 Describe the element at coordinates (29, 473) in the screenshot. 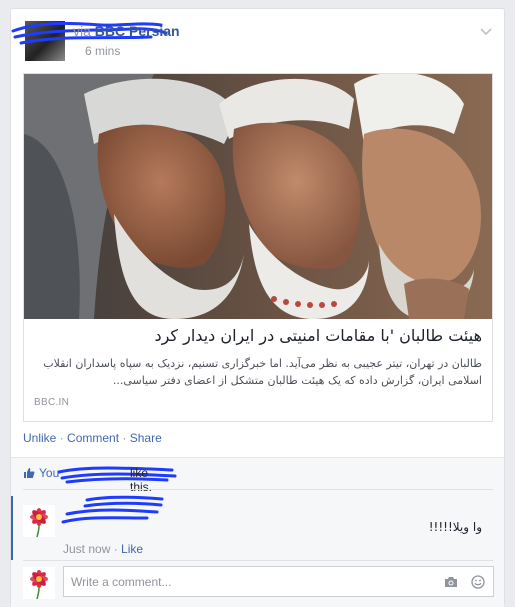

I see `thumbs-up-icon` at that location.